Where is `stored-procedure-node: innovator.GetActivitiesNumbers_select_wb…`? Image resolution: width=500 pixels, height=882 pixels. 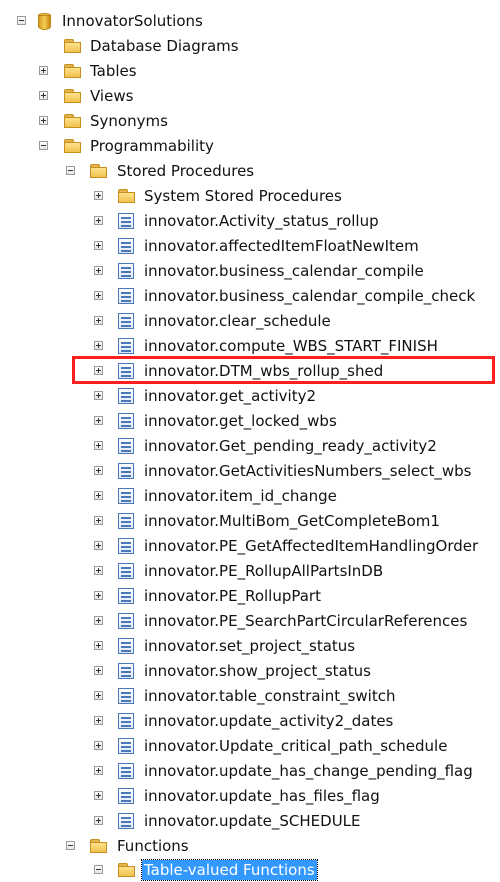 stored-procedure-node: innovator.GetActivitiesNumbers_select_wb… is located at coordinates (250, 471).